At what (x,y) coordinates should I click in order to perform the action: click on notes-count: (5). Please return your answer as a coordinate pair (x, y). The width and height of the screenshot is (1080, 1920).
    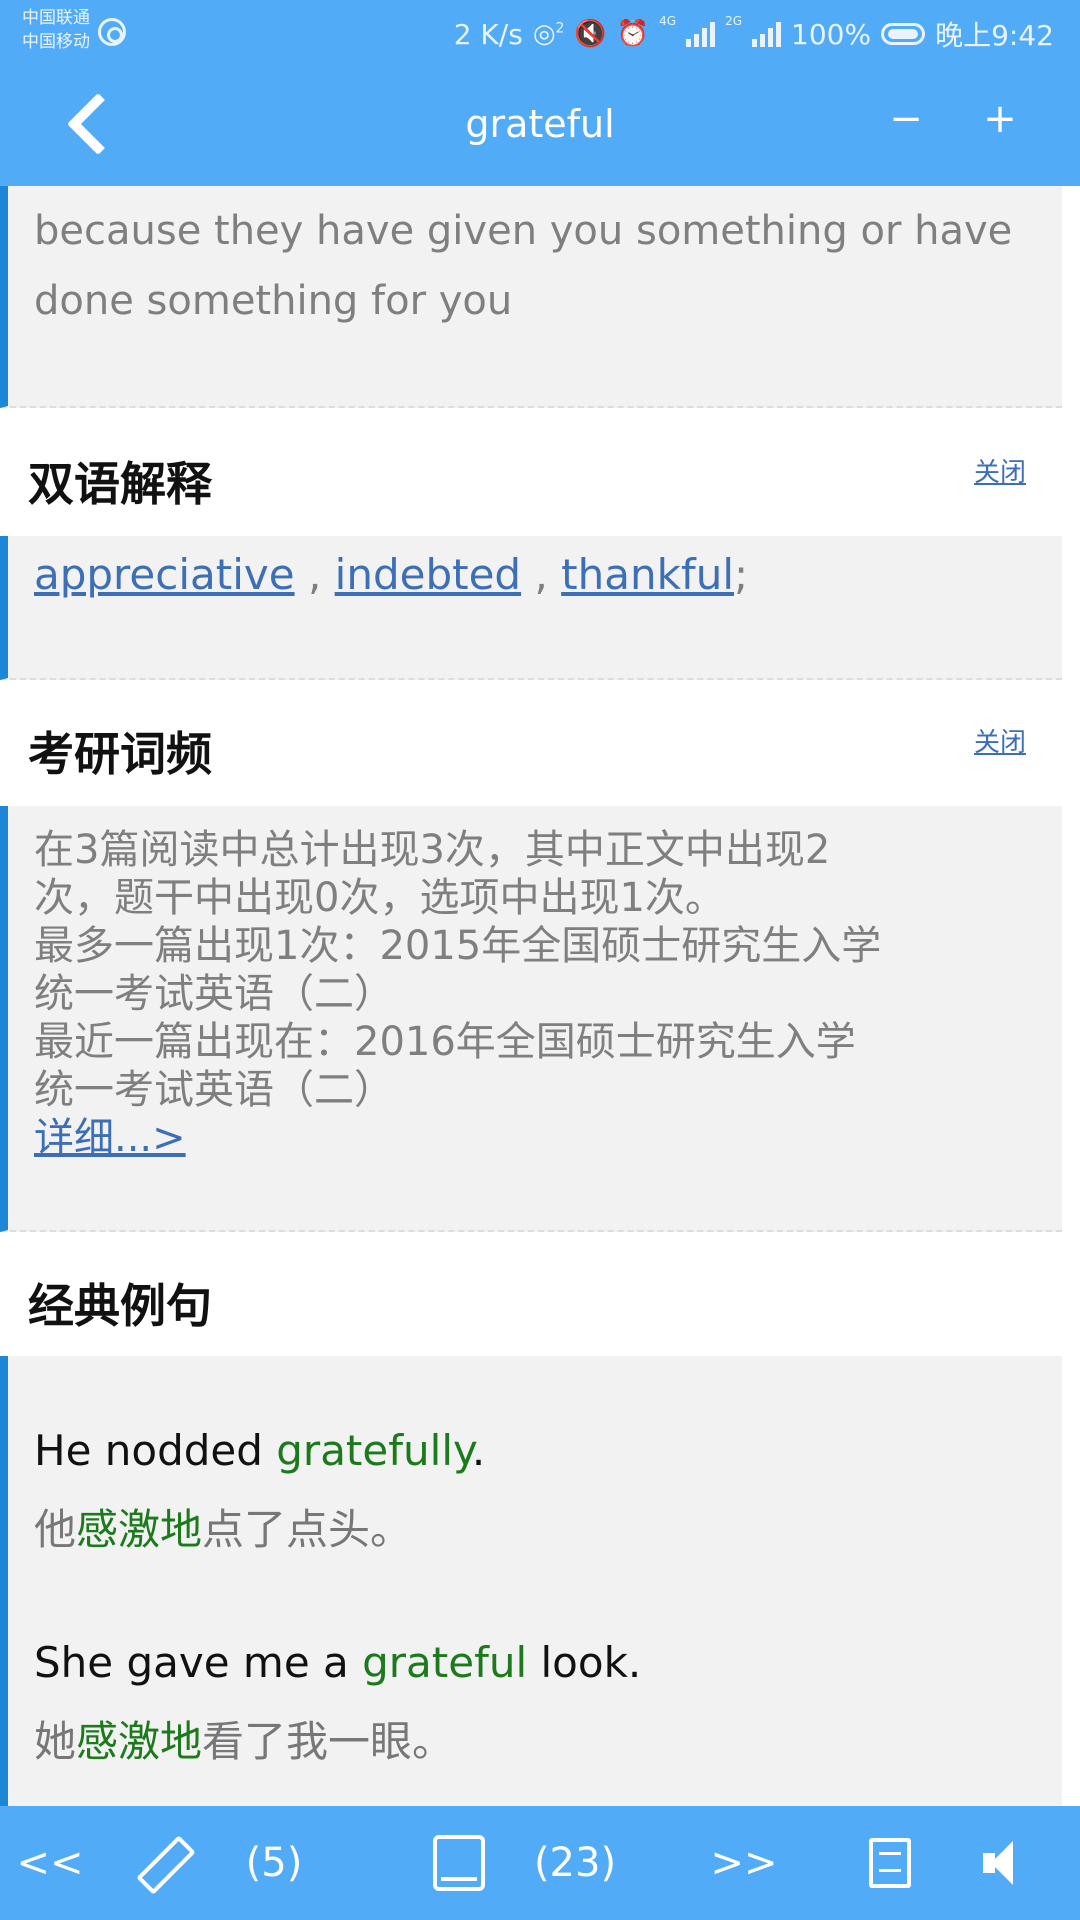
    Looking at the image, I should click on (274, 1863).